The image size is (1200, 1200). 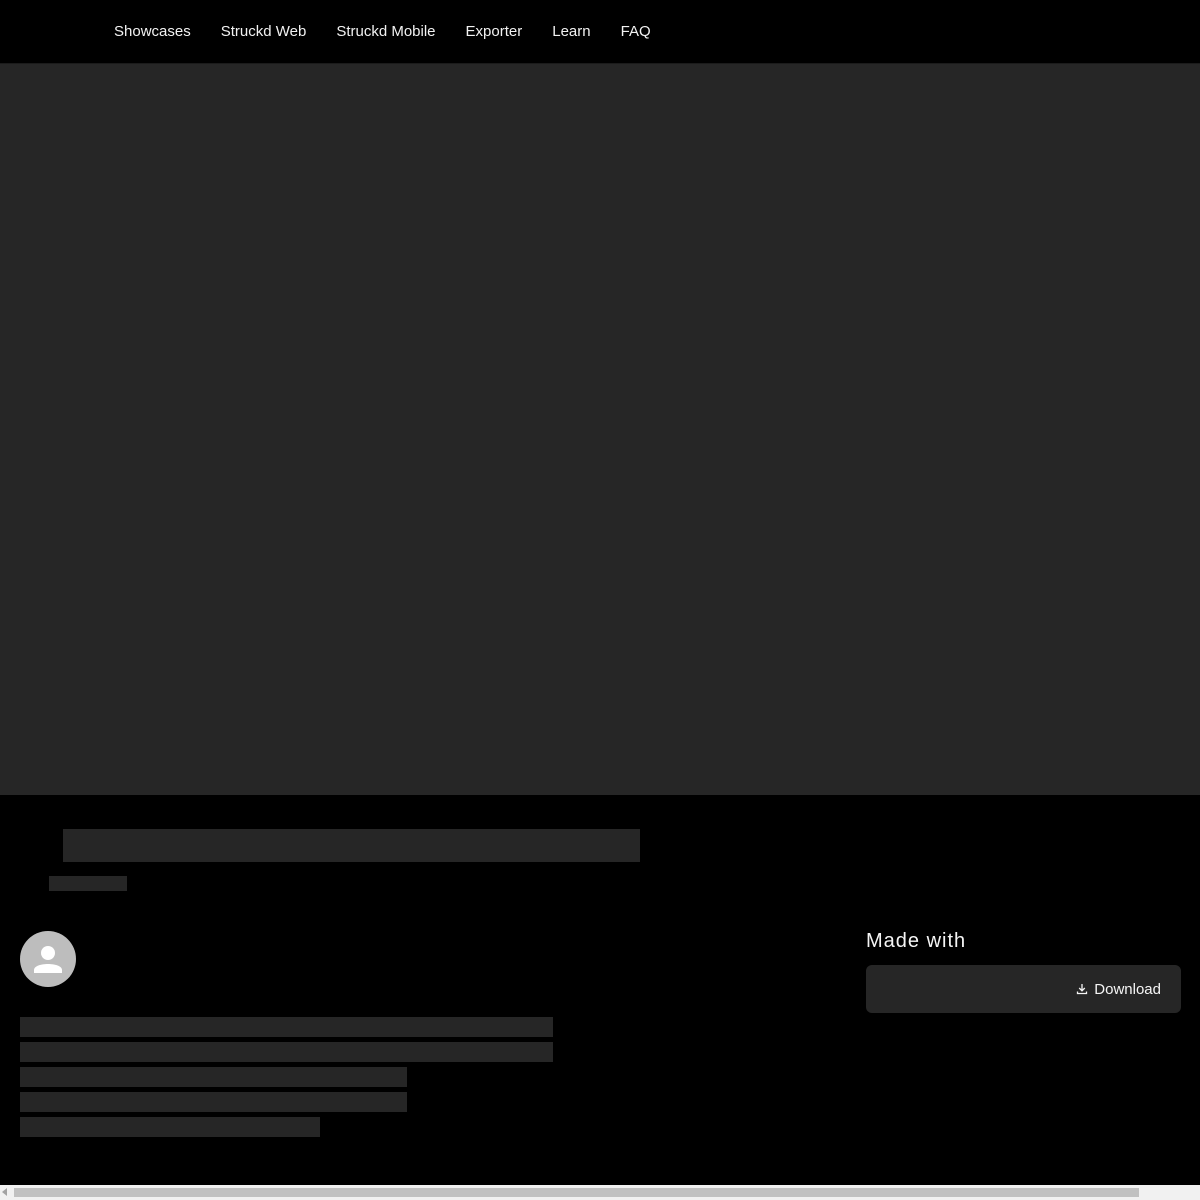 I want to click on avatar, so click(x=48, y=959).